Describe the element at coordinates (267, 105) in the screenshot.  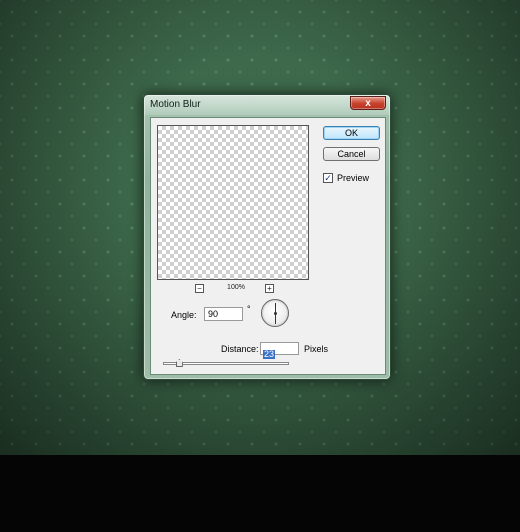
I see `title-bar: Motion Blur x` at that location.